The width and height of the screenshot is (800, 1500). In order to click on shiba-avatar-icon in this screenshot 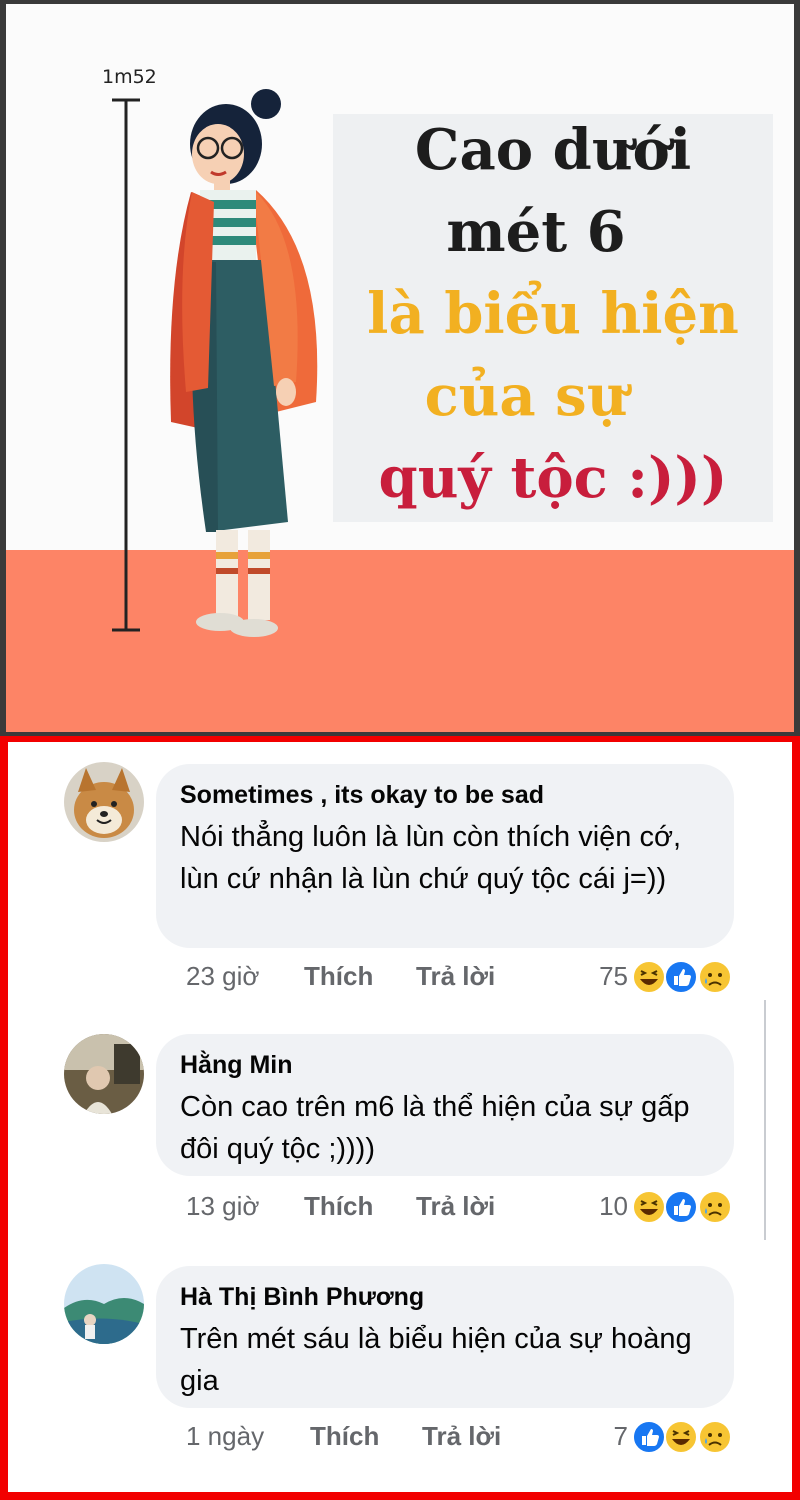, I will do `click(104, 802)`.